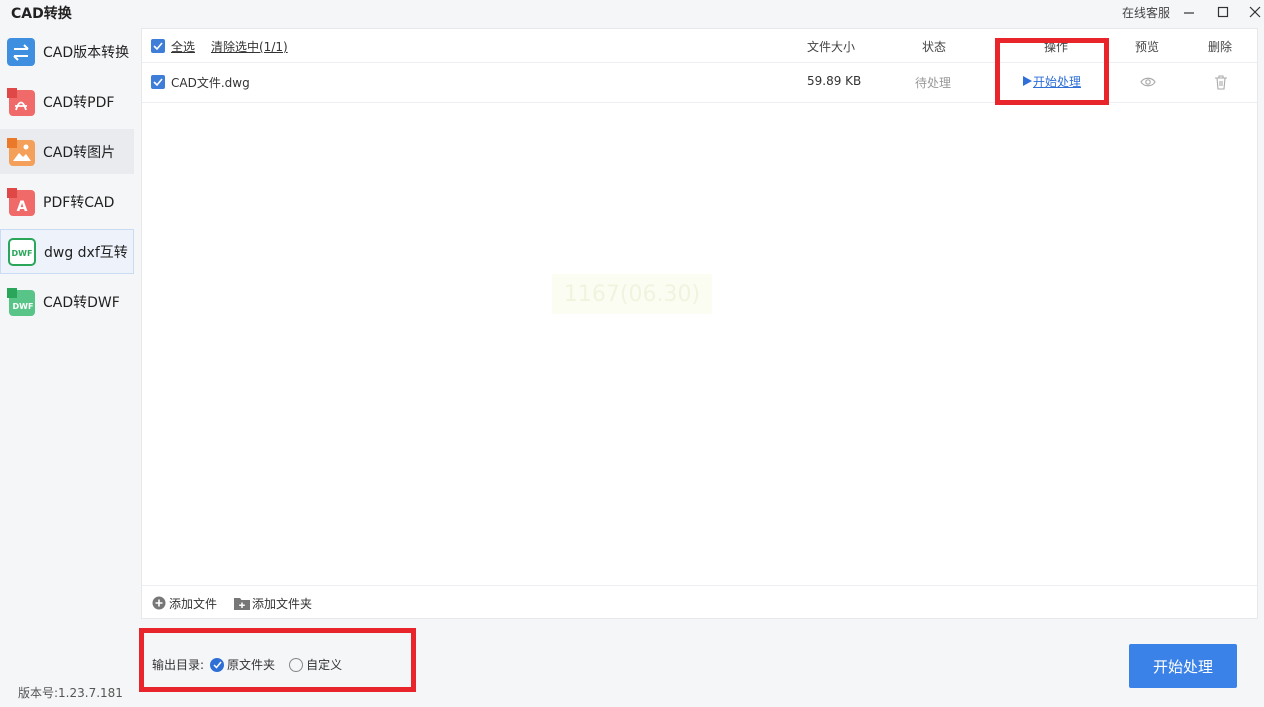 The height and width of the screenshot is (707, 1264). I want to click on add-file-icon, so click(159, 605).